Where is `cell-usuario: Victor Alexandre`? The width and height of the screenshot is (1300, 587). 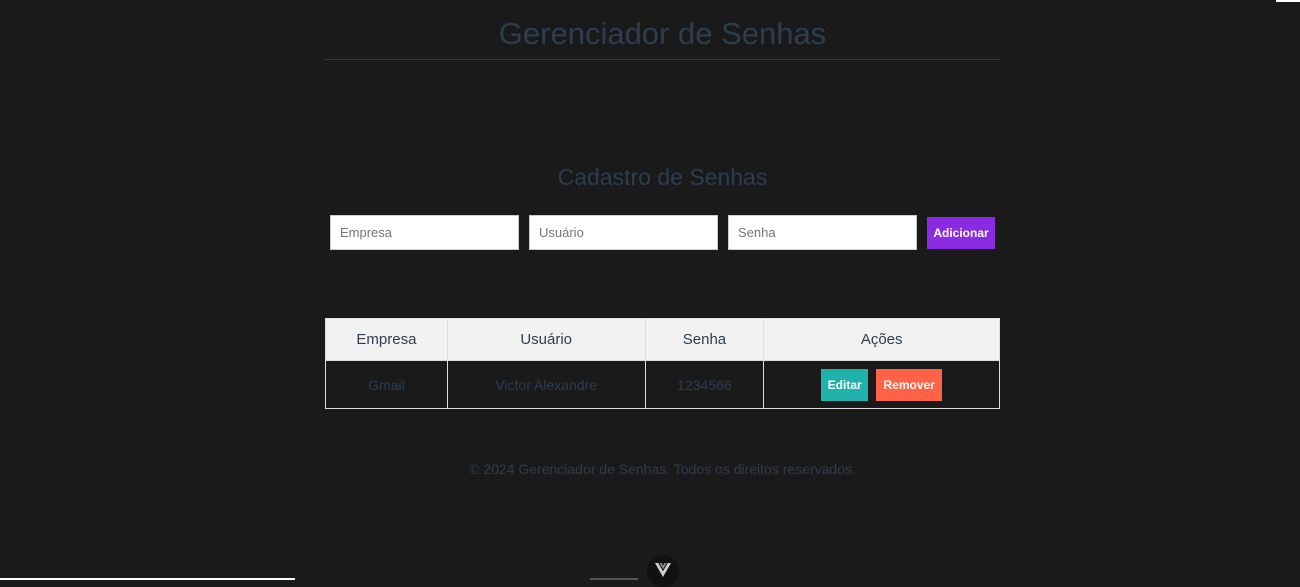 cell-usuario: Victor Alexandre is located at coordinates (546, 384).